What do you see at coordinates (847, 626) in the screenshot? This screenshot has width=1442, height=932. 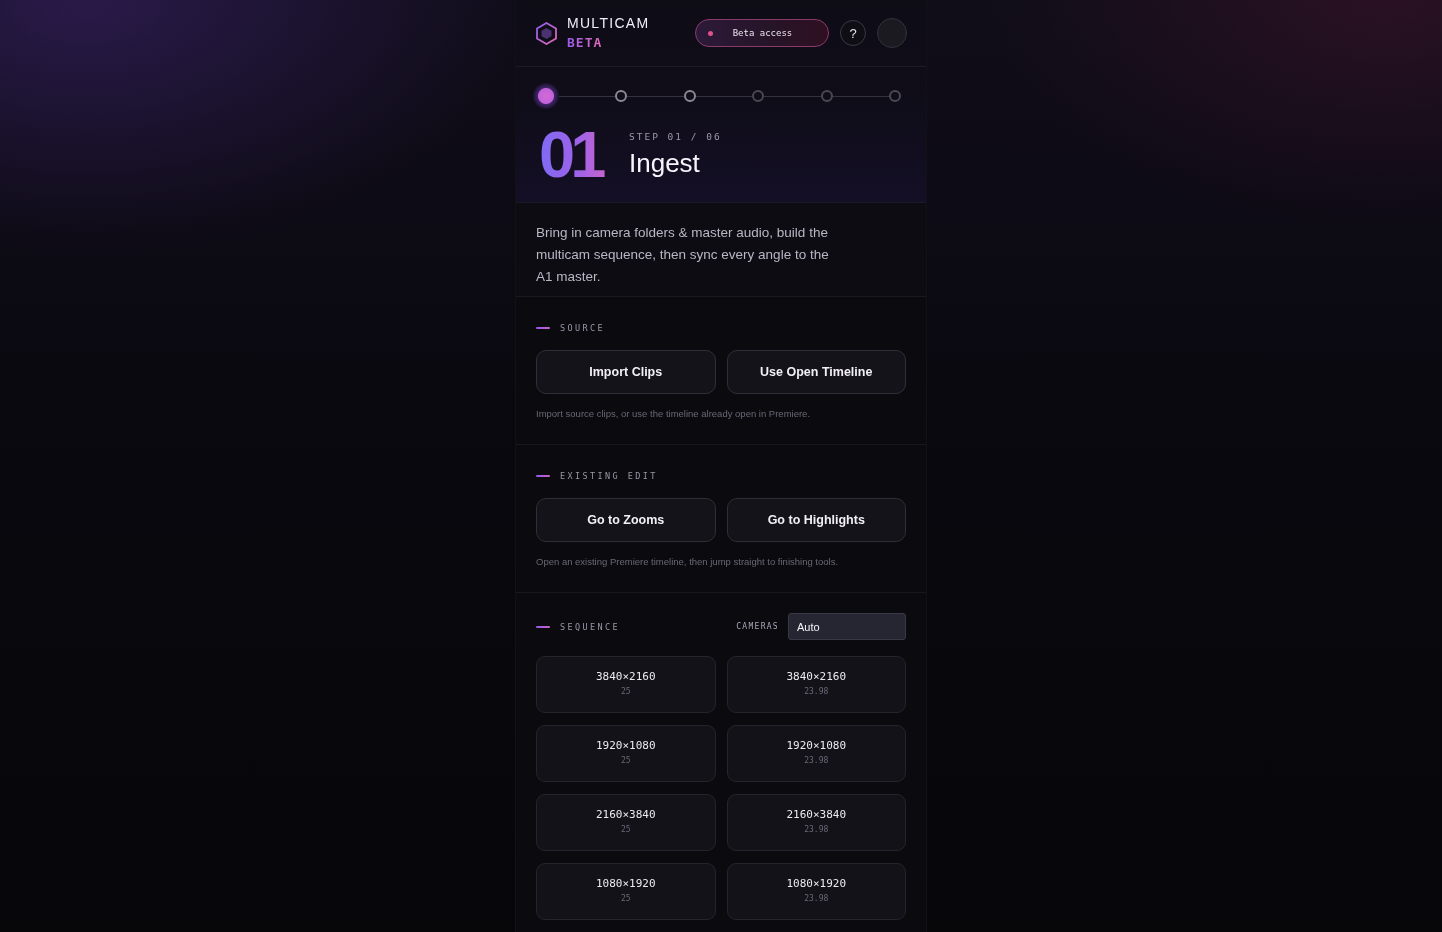 I see `cameras-select: Auto` at bounding box center [847, 626].